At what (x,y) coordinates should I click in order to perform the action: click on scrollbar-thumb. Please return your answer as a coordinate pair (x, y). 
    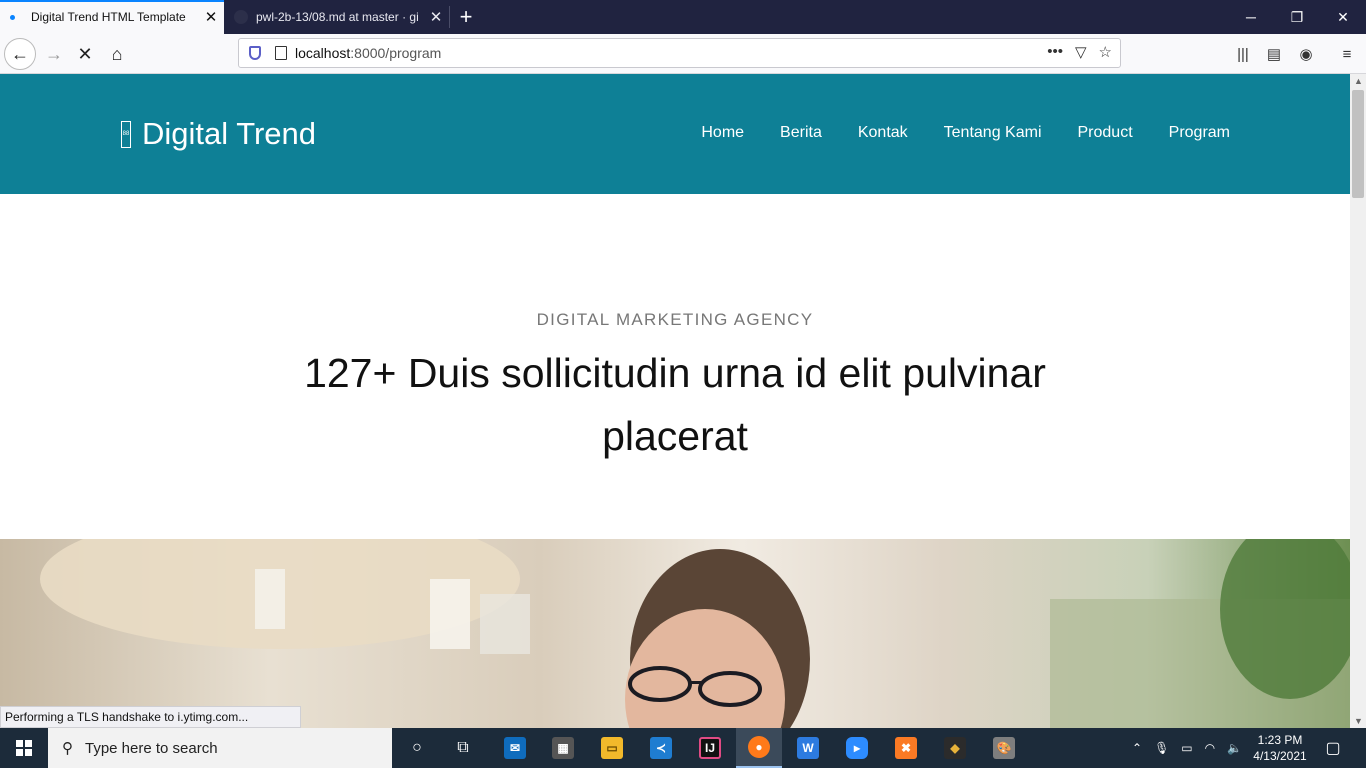
    Looking at the image, I should click on (1358, 144).